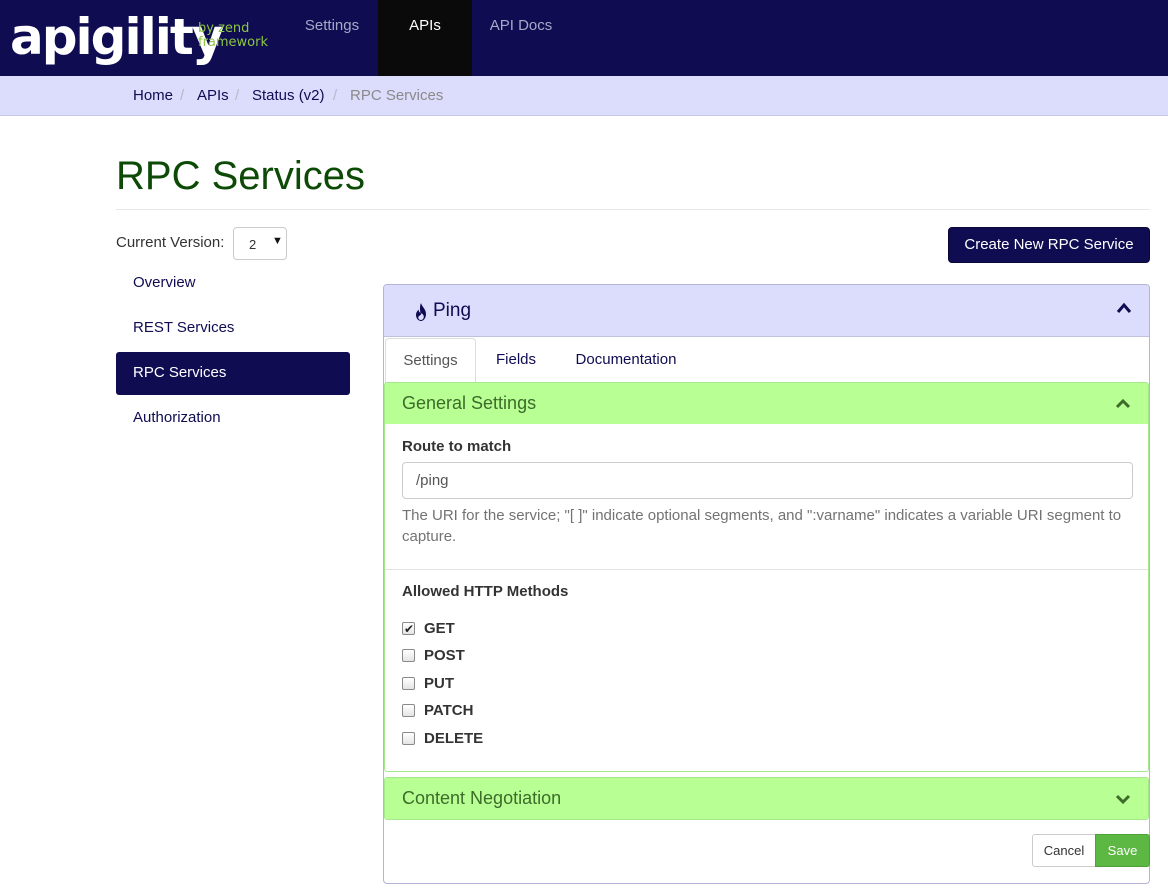  Describe the element at coordinates (444, 655) in the screenshot. I see `method-label: POST` at that location.